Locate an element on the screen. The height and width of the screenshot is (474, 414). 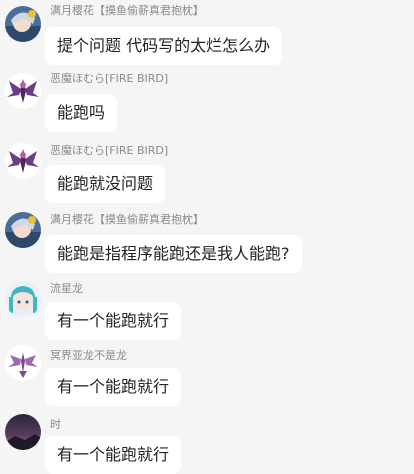
night-sky-avatar-icon is located at coordinates (23, 432).